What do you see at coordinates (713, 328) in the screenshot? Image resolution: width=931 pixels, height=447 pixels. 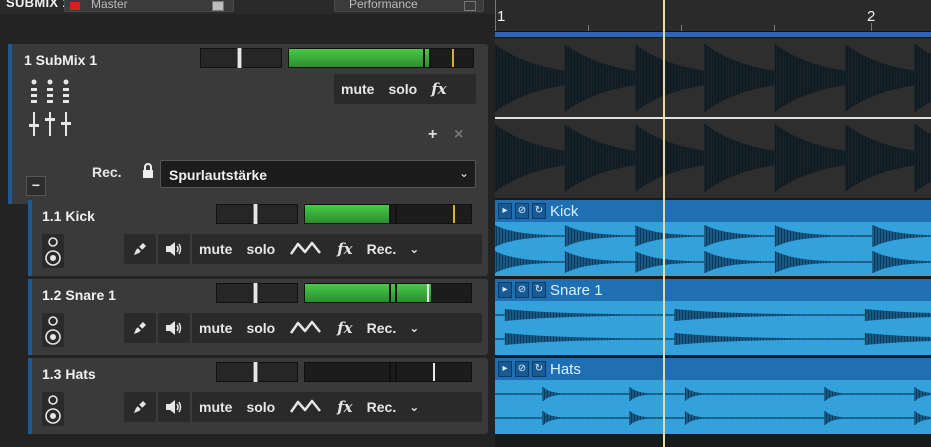 I see `snare-waveform` at bounding box center [713, 328].